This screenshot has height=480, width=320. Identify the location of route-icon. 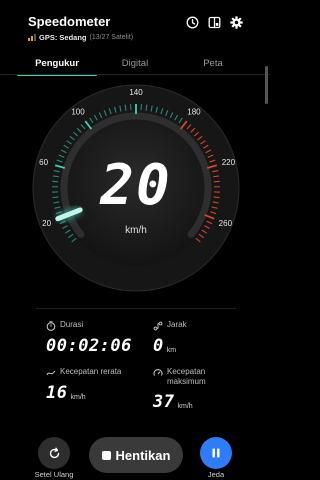
(158, 326).